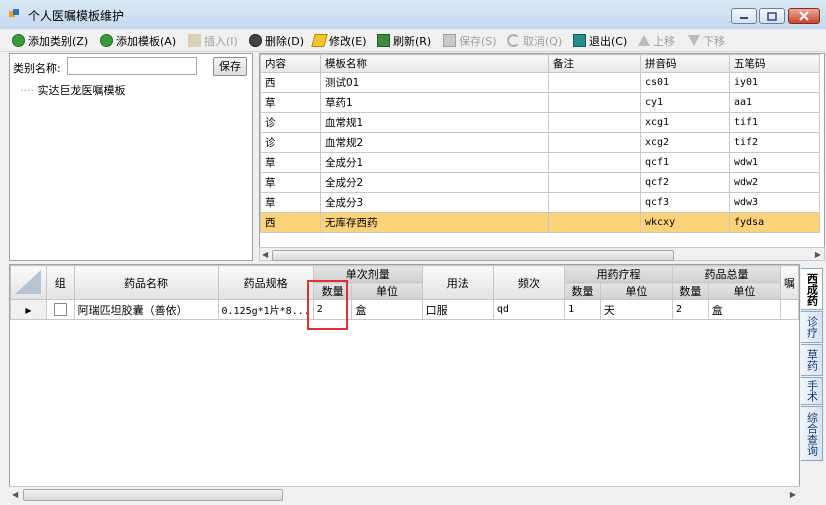 This screenshot has height=505, width=826. I want to click on category-name-input, so click(132, 66).